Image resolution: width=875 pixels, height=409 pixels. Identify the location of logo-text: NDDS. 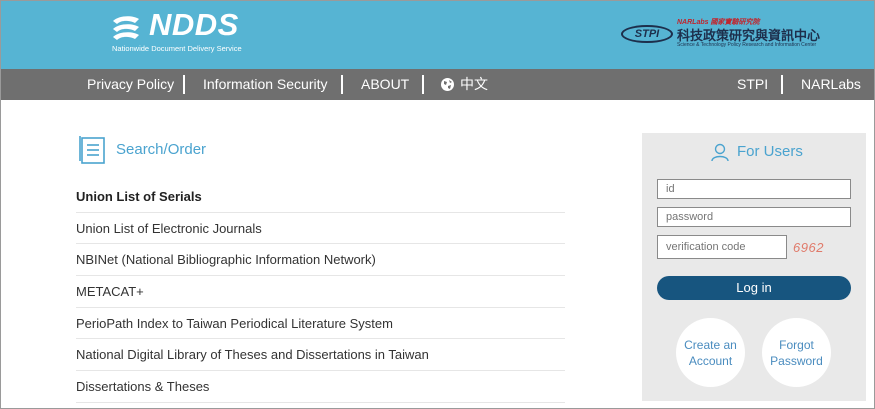
(194, 24).